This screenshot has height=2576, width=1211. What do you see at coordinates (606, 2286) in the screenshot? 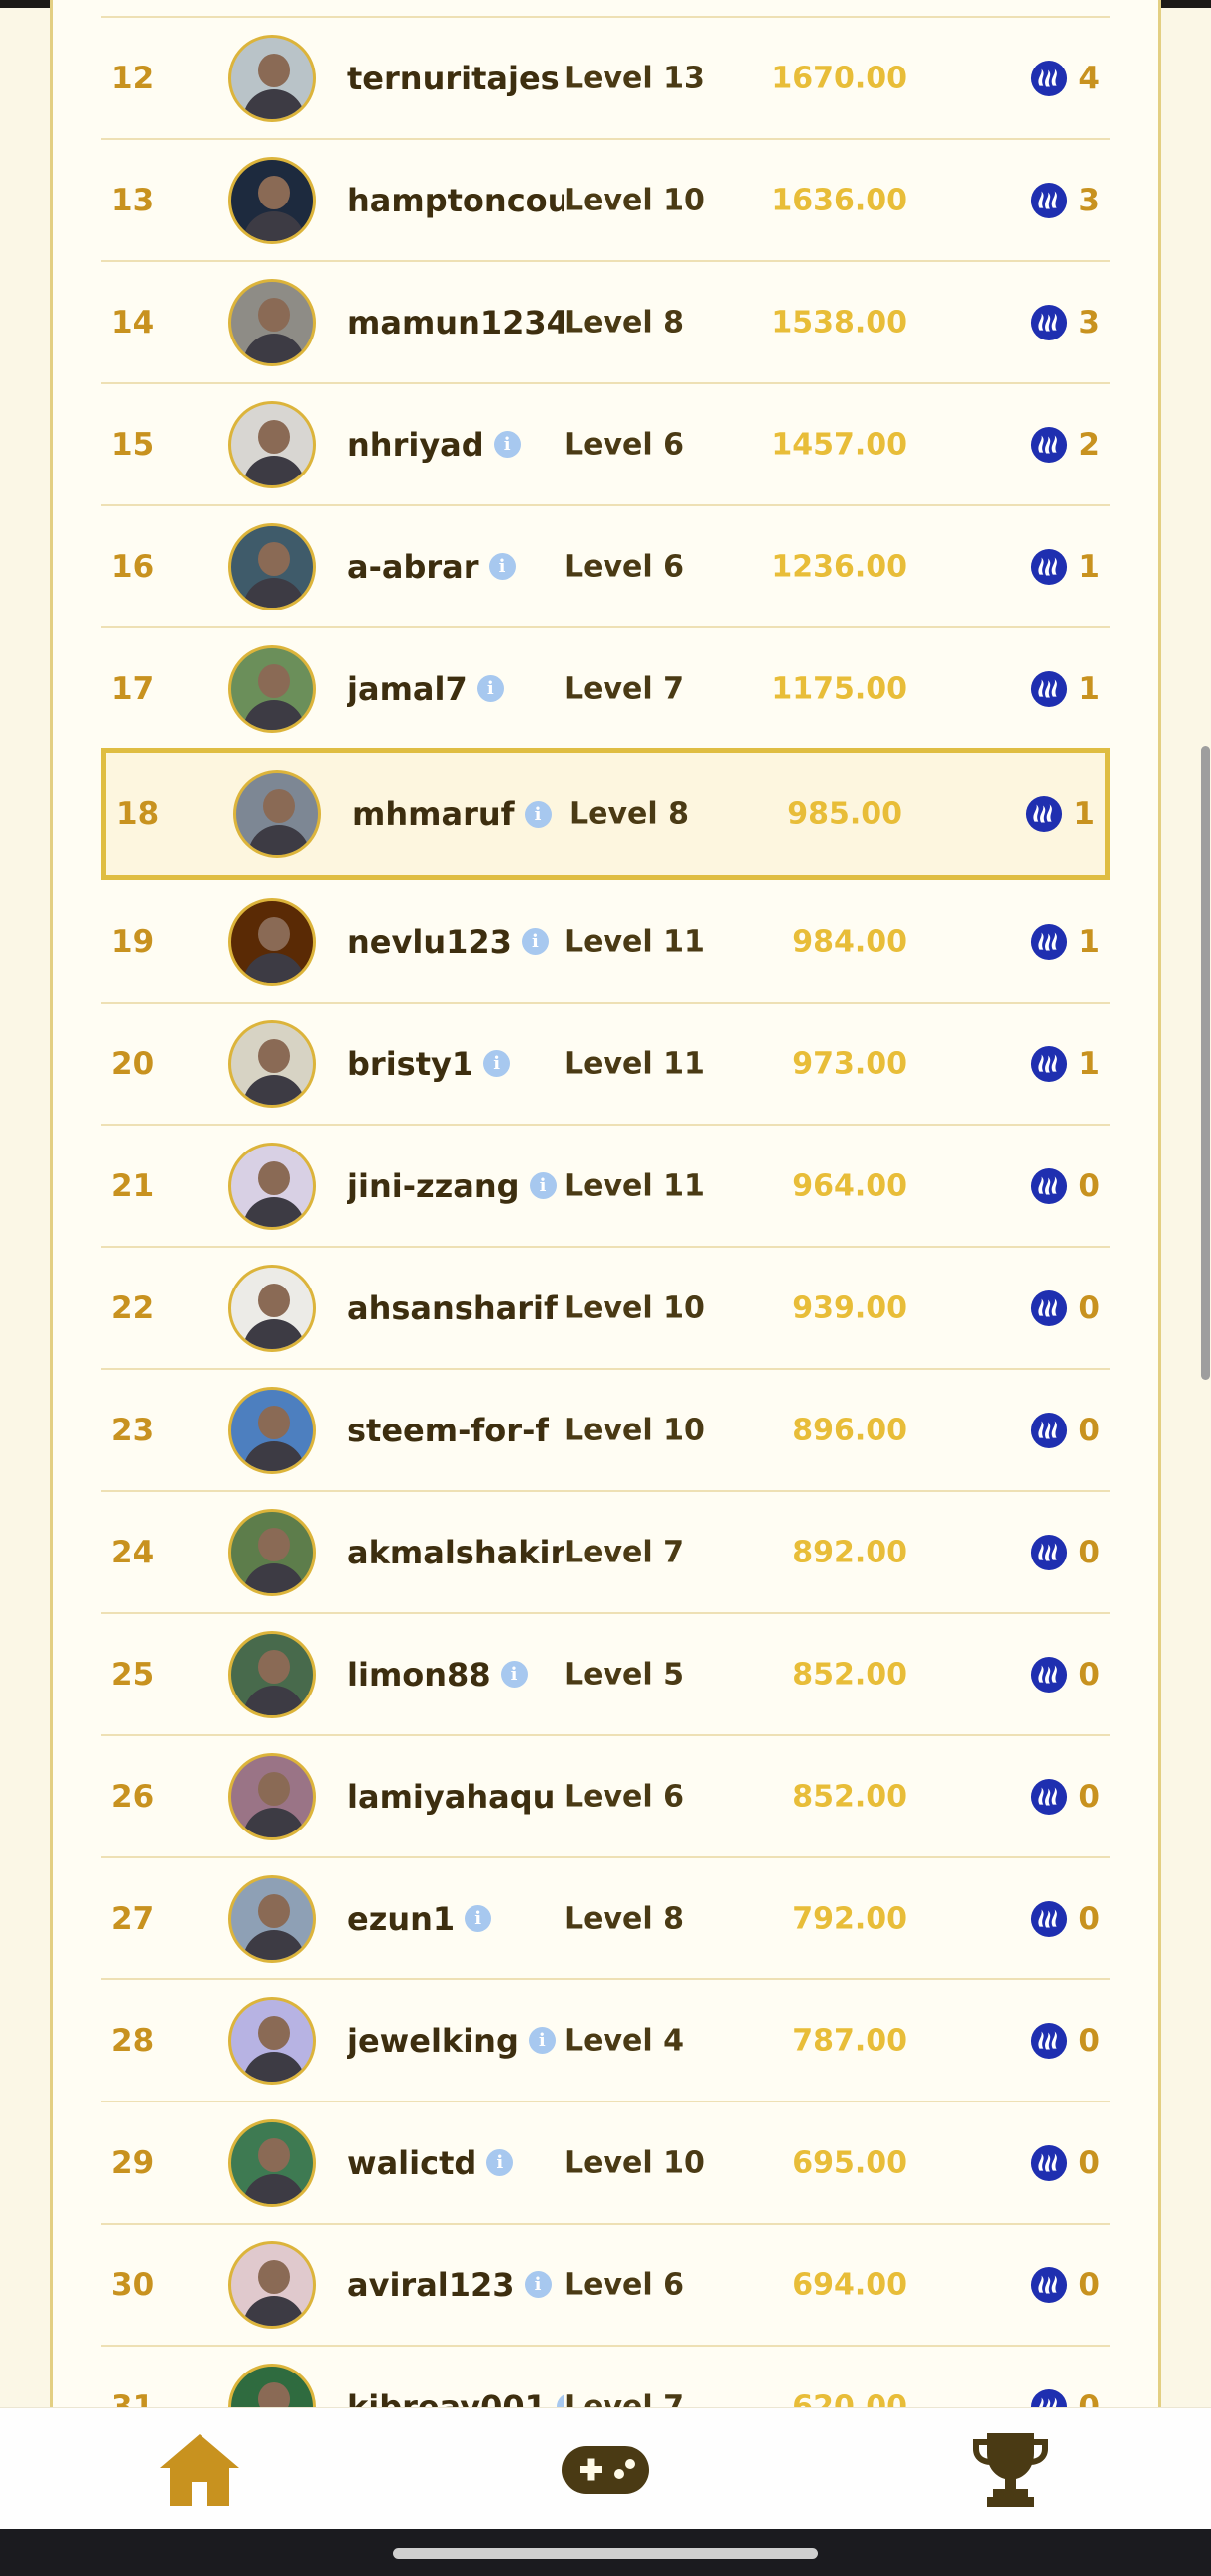
I see `leaderboard-row: 30 aviral123 i Level 6 694.00 0` at bounding box center [606, 2286].